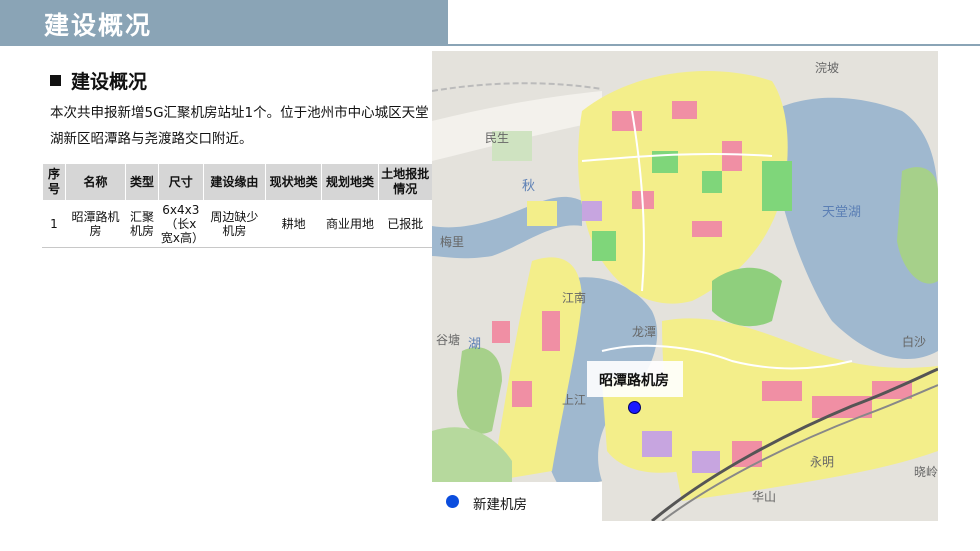 This screenshot has height=551, width=980. I want to click on table-header: 土地报批情况, so click(405, 182).